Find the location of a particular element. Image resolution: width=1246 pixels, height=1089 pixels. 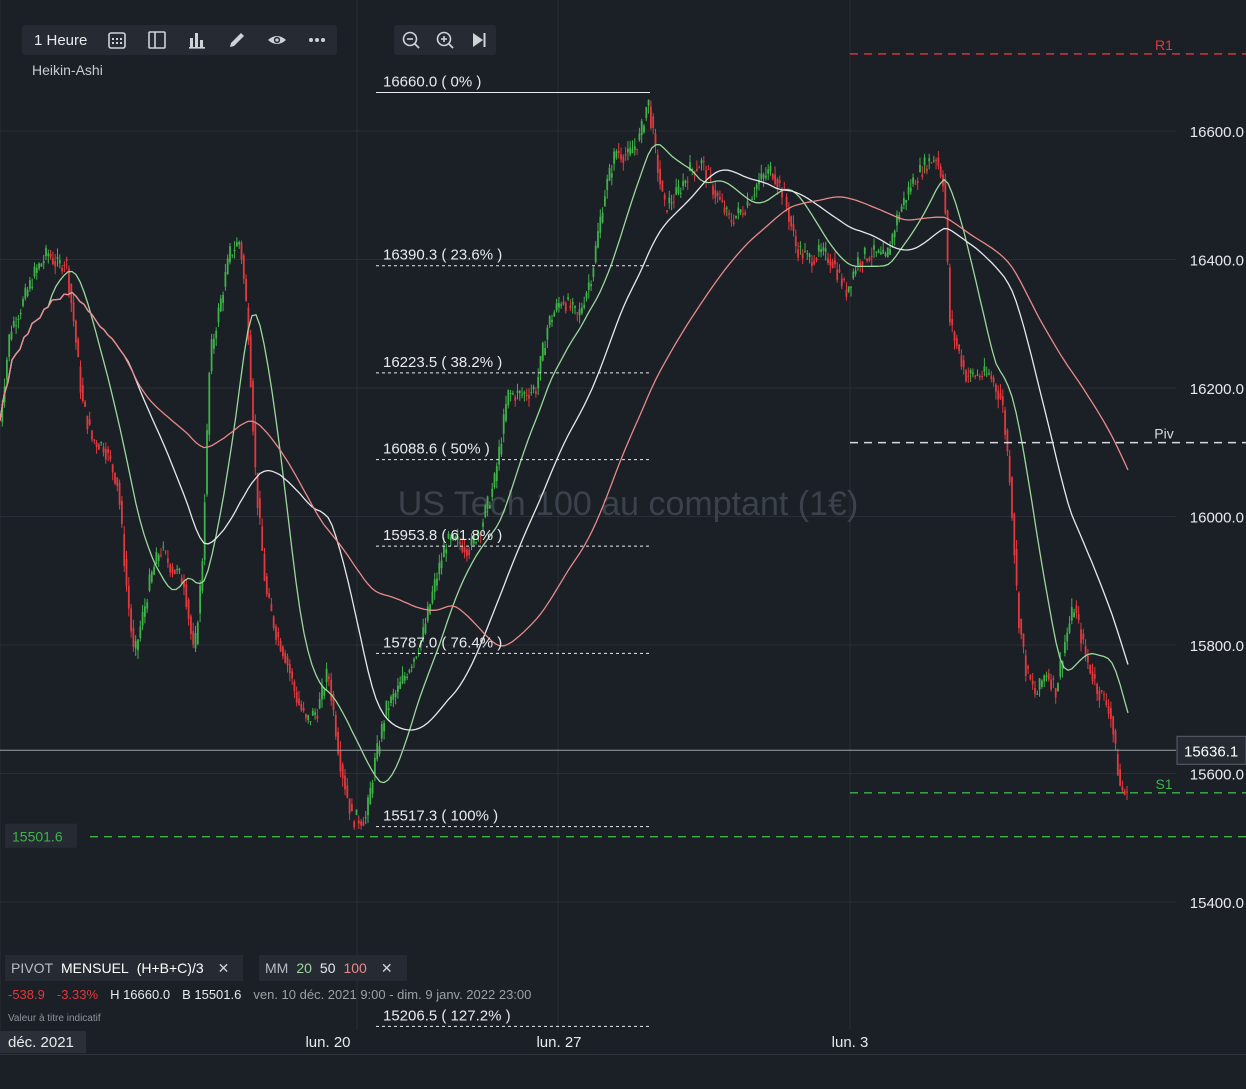

split-layout-icon is located at coordinates (157, 40).